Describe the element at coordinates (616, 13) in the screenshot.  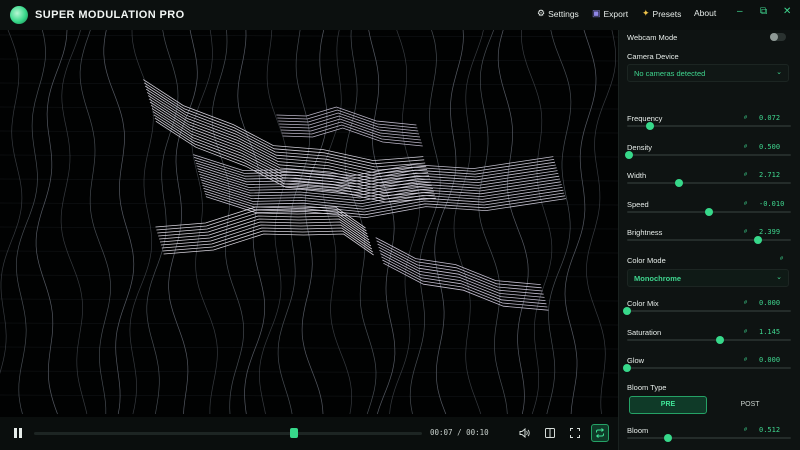
I see `menu-export-label: Export` at that location.